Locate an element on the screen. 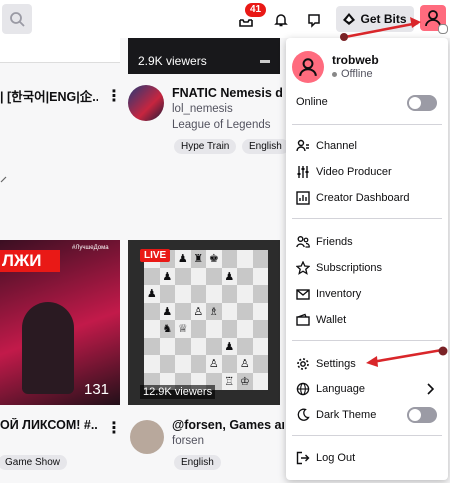 Image resolution: width=450 pixels, height=483 pixels. annotation-arrow-settings is located at coordinates (407, 356).